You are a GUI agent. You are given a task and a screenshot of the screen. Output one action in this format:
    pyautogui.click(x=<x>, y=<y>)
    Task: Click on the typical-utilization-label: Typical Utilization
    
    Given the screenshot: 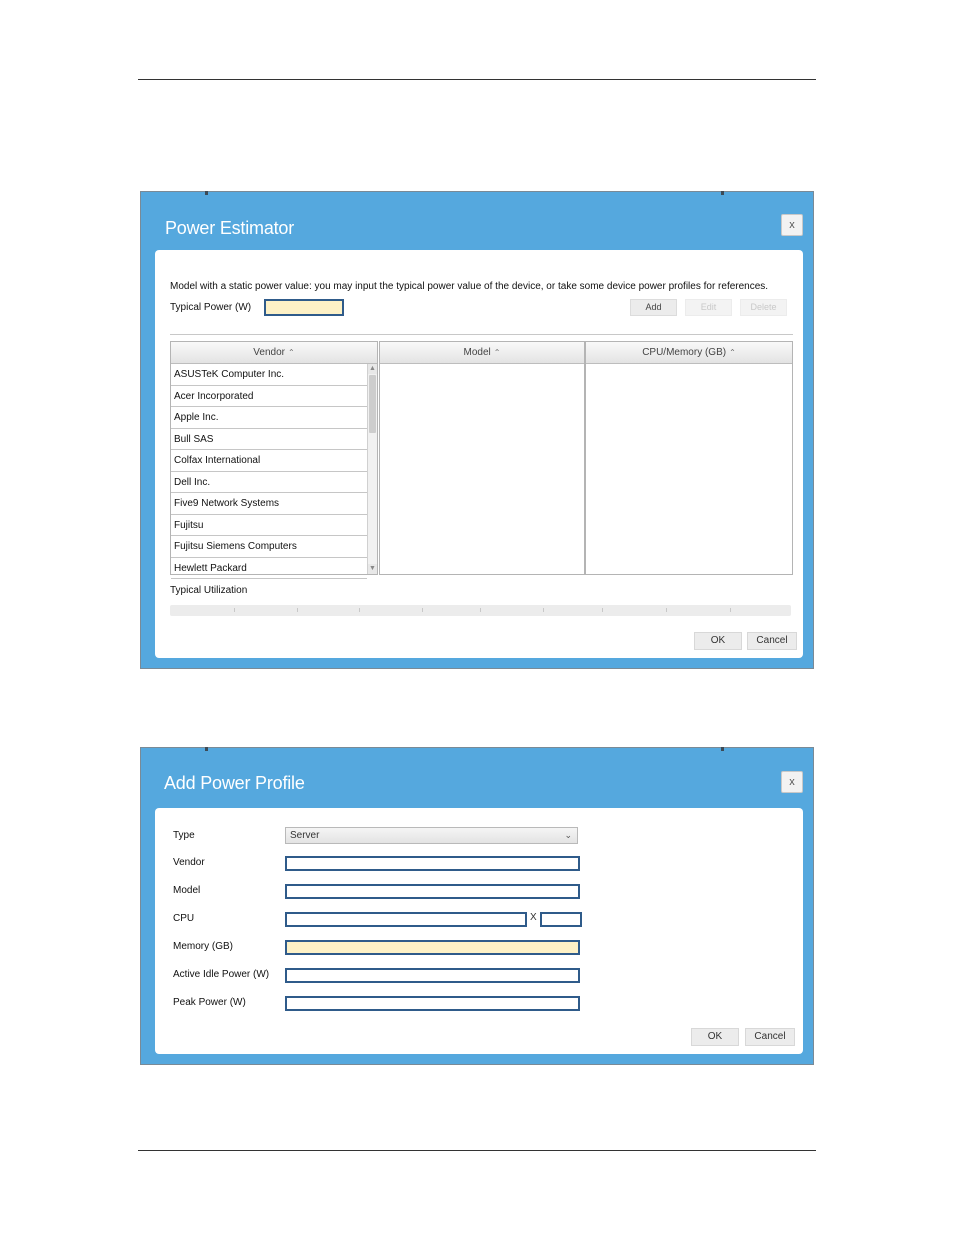 What is the action you would take?
    pyautogui.click(x=209, y=590)
    